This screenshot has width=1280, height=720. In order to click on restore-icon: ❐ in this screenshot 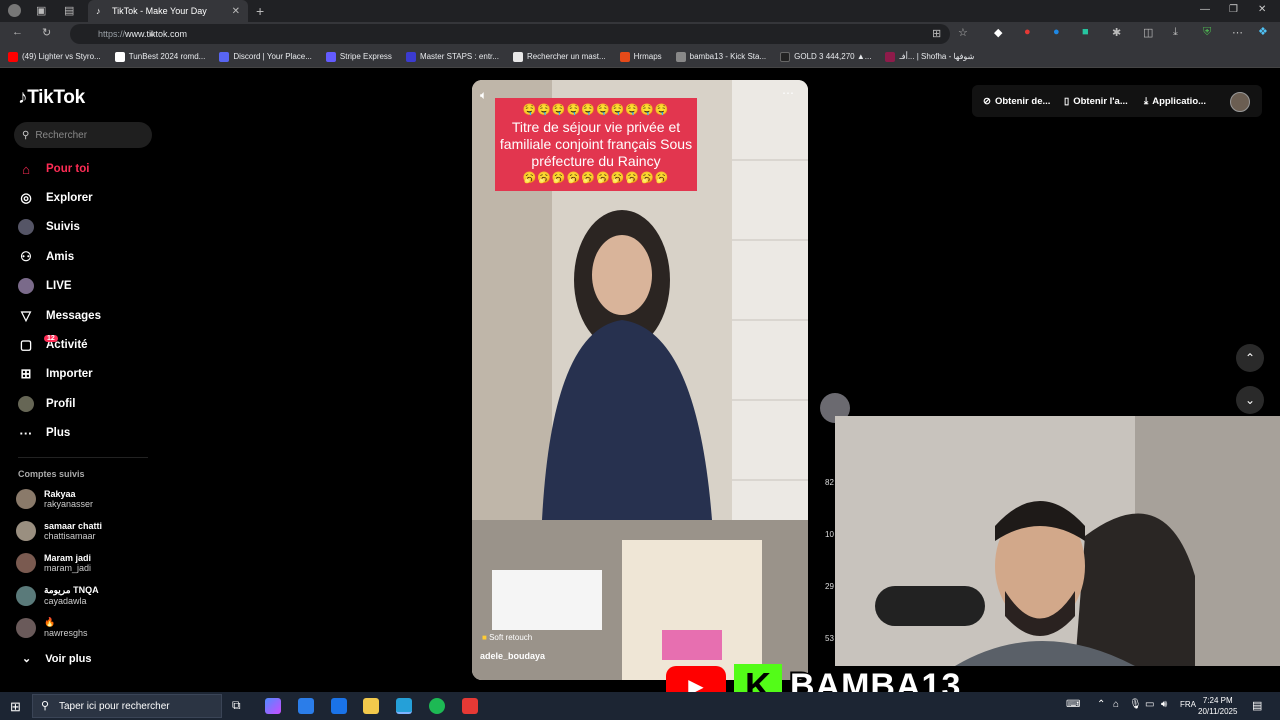, I will do `click(1233, 9)`.